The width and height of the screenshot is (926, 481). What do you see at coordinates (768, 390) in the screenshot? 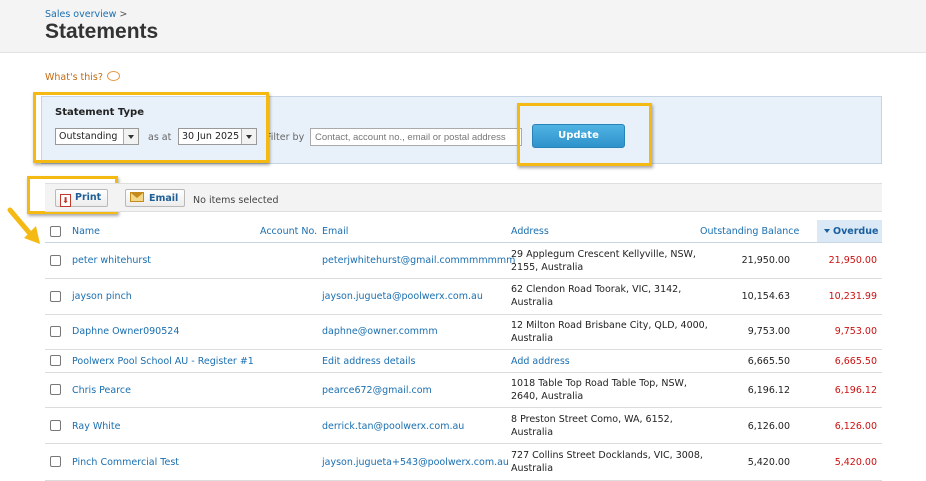
I see `outstanding-balance: 6,196.12` at bounding box center [768, 390].